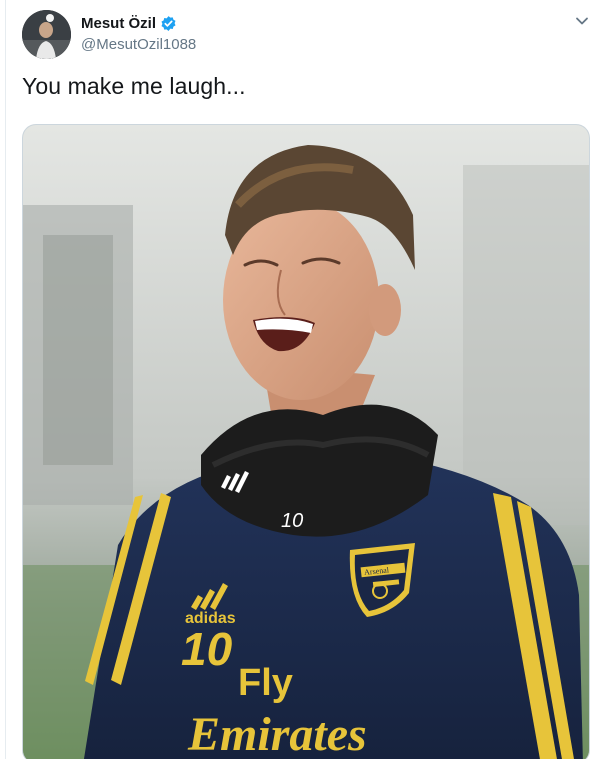 The height and width of the screenshot is (759, 605). I want to click on jersey-number: 10, so click(207, 649).